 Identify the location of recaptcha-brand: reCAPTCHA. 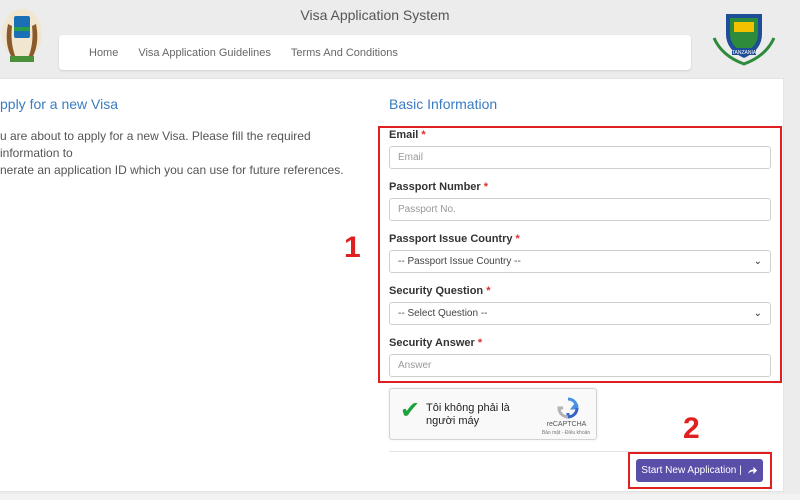
(566, 424).